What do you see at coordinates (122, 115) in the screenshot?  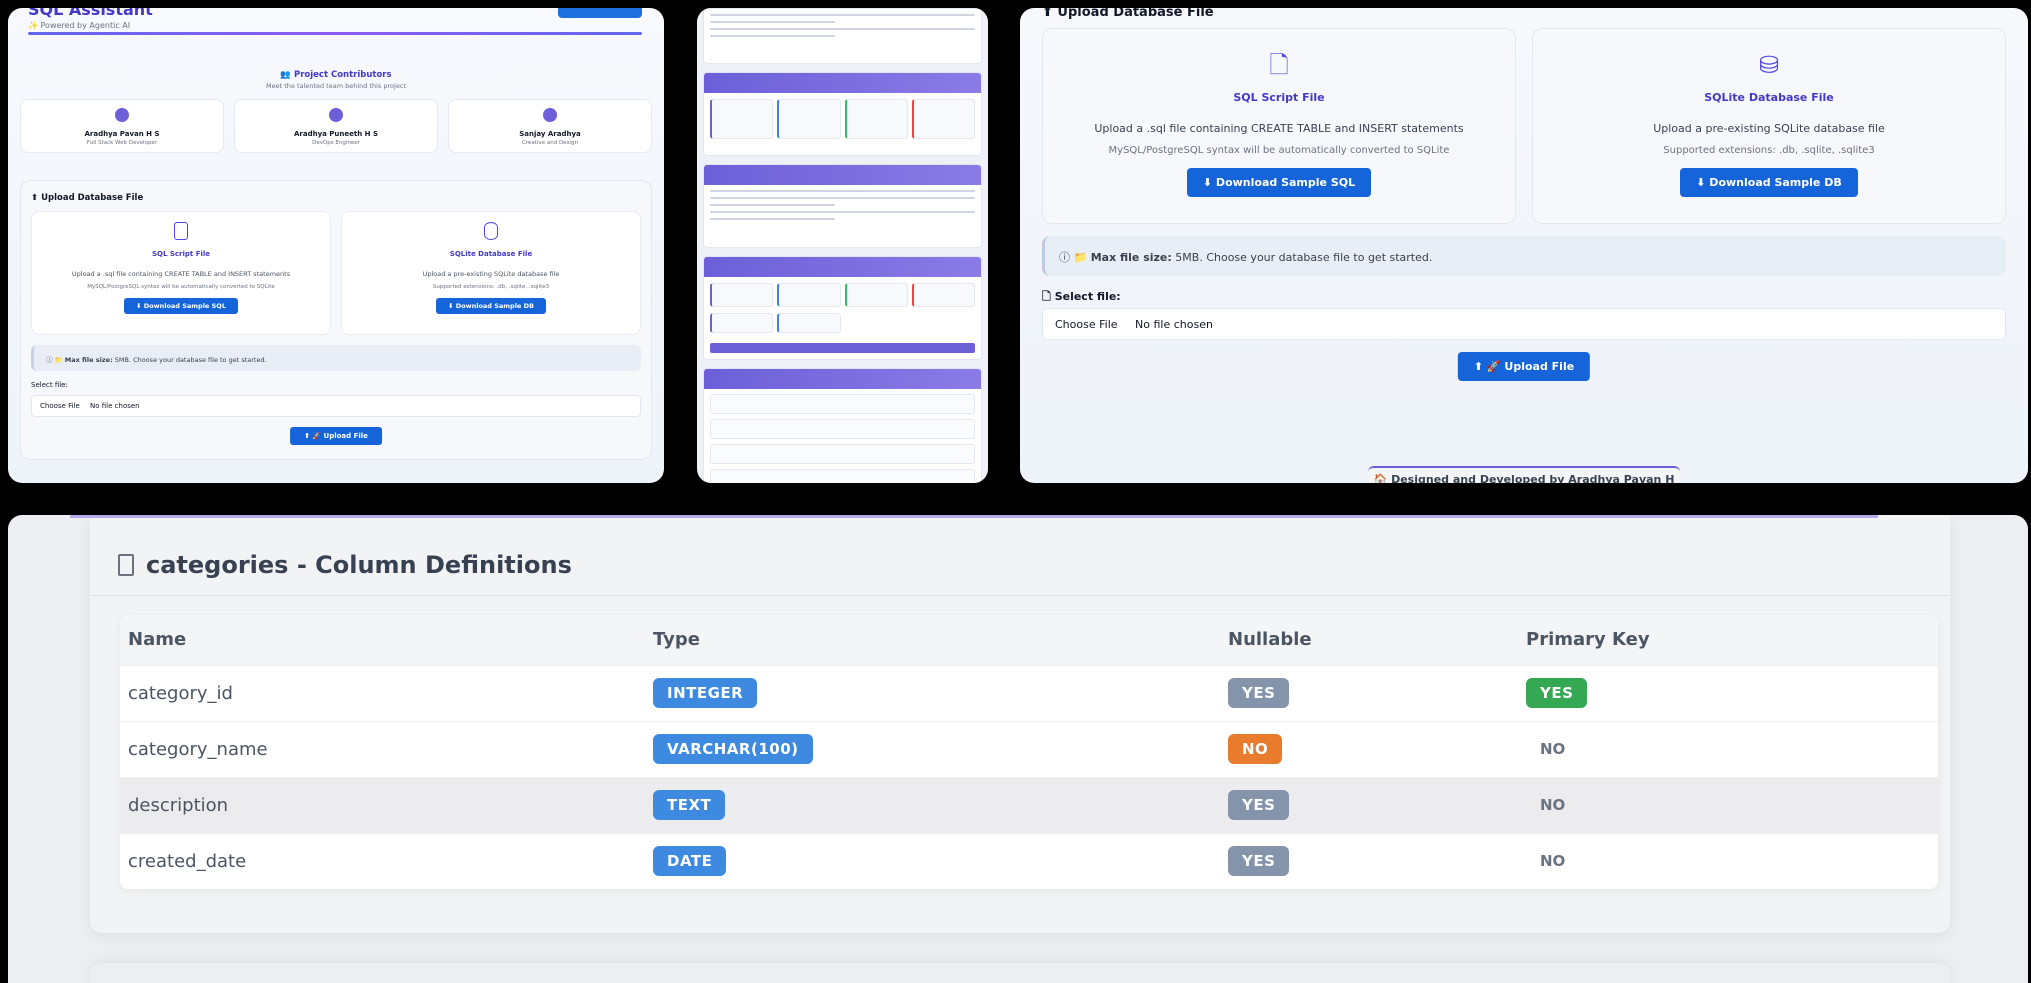 I see `code-icon` at bounding box center [122, 115].